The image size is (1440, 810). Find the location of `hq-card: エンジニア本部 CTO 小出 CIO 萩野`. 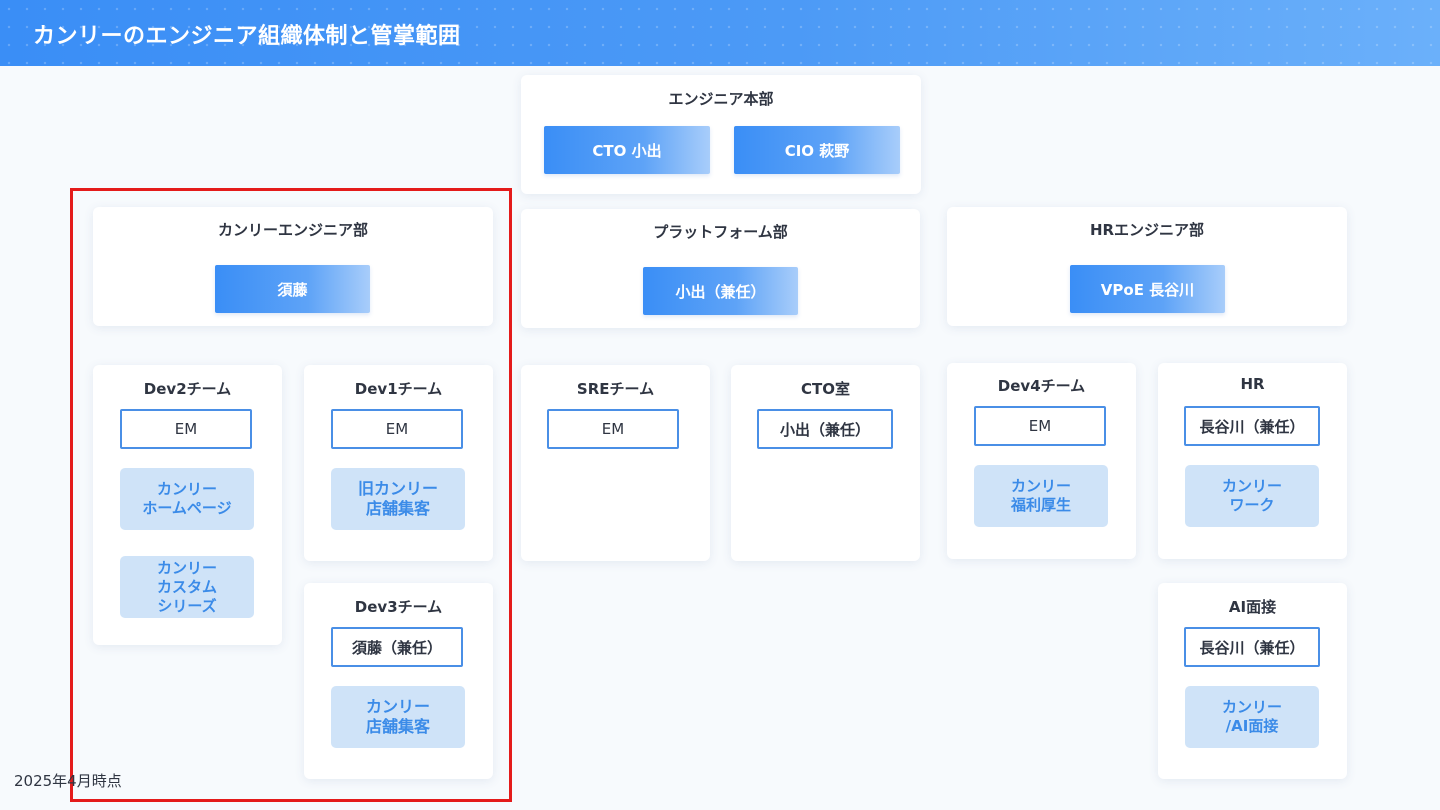

hq-card: エンジニア本部 CTO 小出 CIO 萩野 is located at coordinates (721, 134).